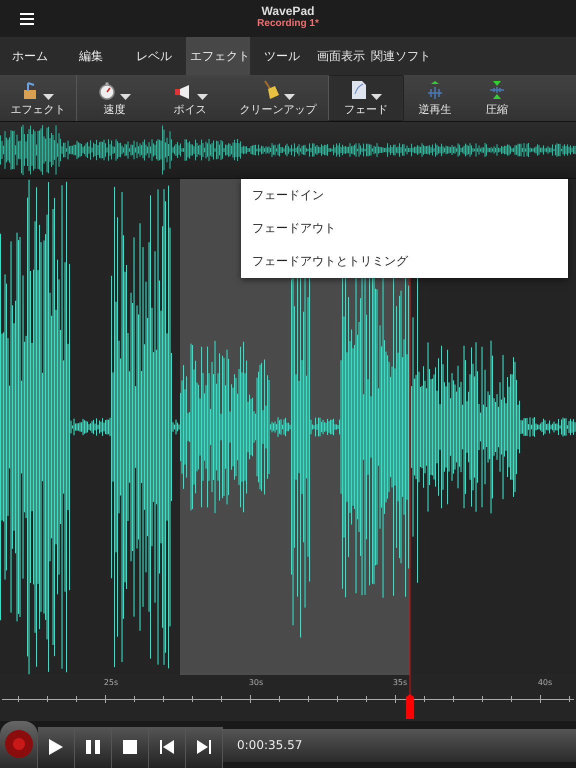  I want to click on tab: 編集, so click(91, 56).